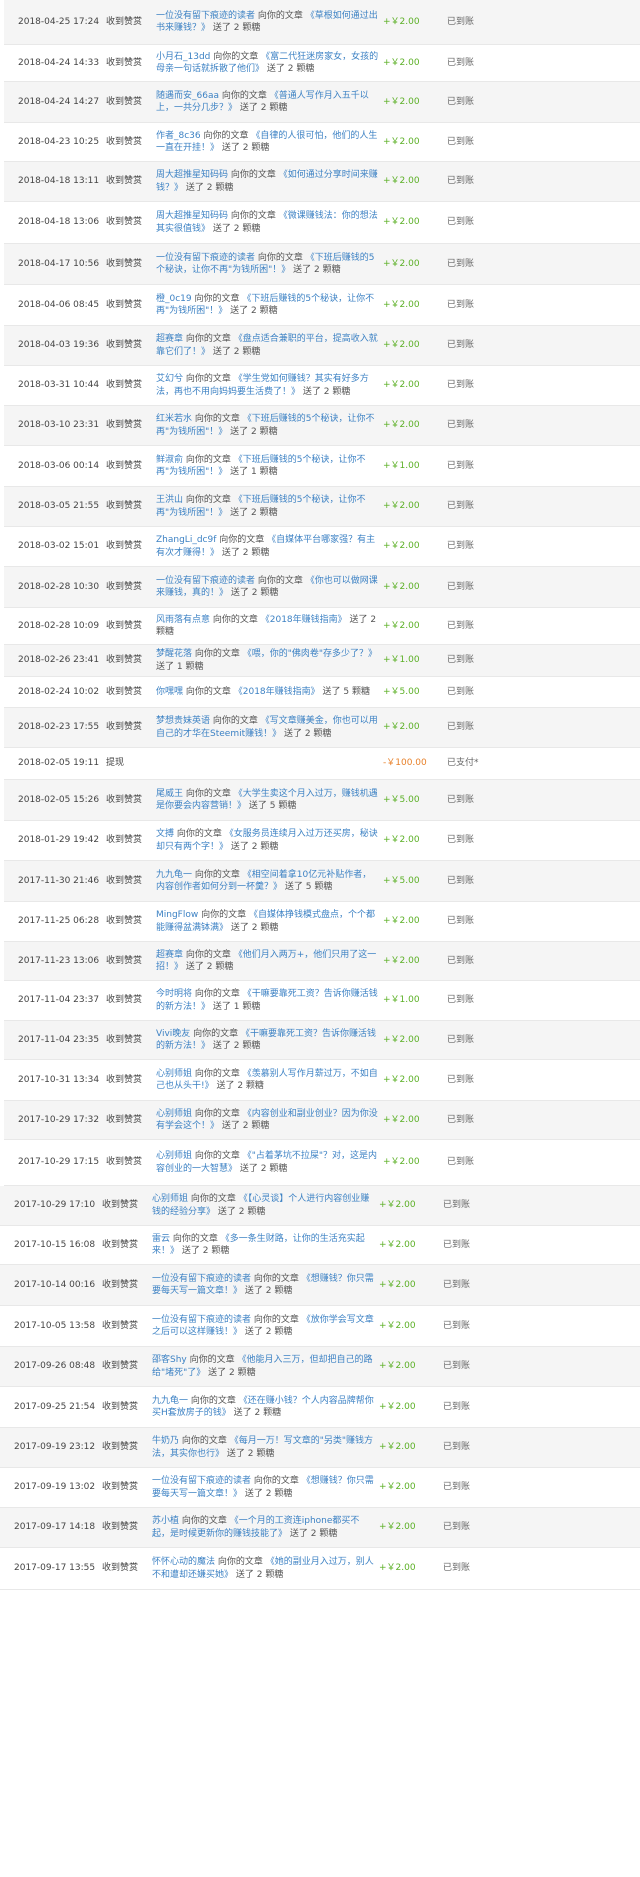 Image resolution: width=640 pixels, height=1877 pixels. What do you see at coordinates (161, 1239) in the screenshot?
I see `reader-link: 雷云` at bounding box center [161, 1239].